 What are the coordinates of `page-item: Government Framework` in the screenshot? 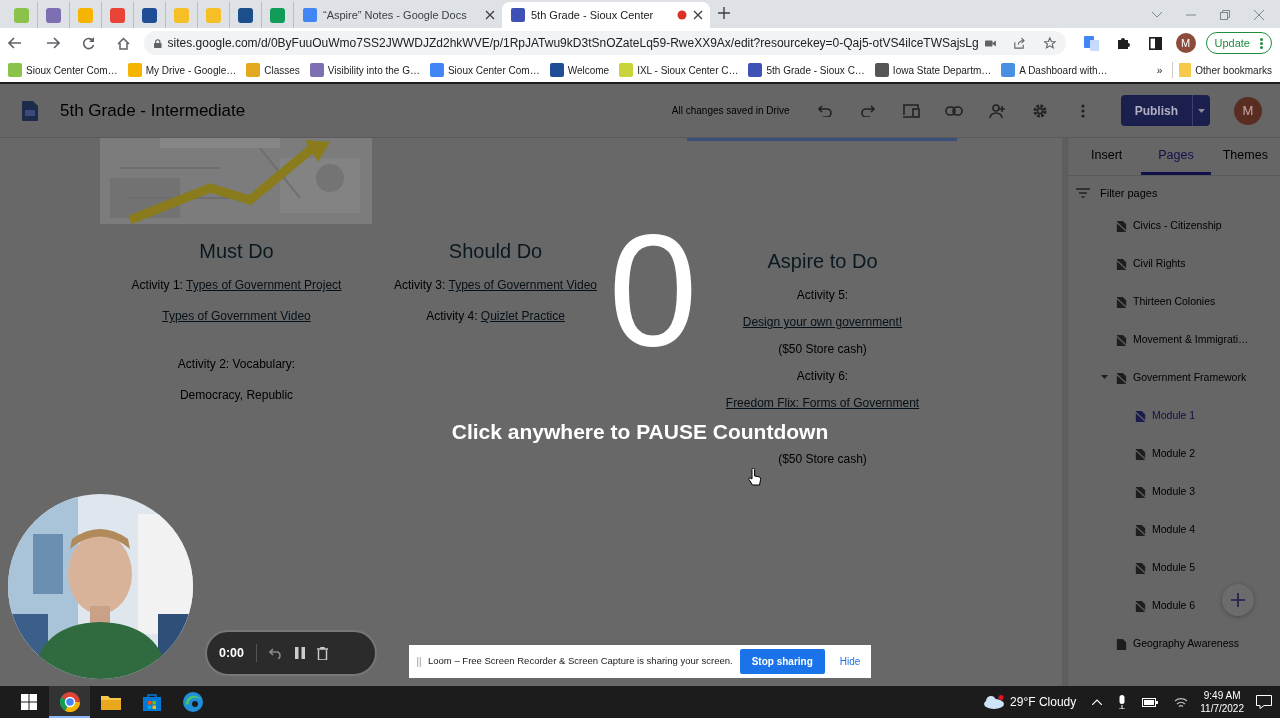 It's located at (1174, 377).